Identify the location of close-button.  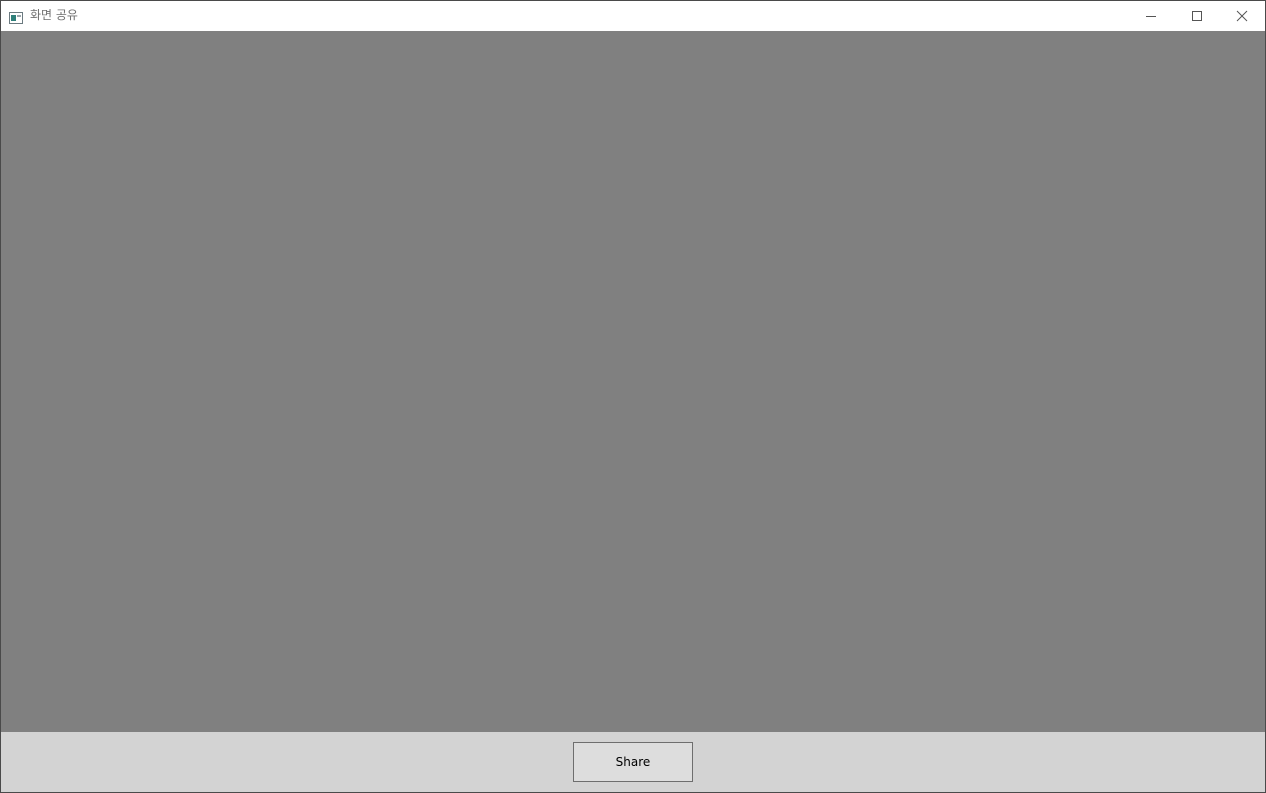
(1242, 16).